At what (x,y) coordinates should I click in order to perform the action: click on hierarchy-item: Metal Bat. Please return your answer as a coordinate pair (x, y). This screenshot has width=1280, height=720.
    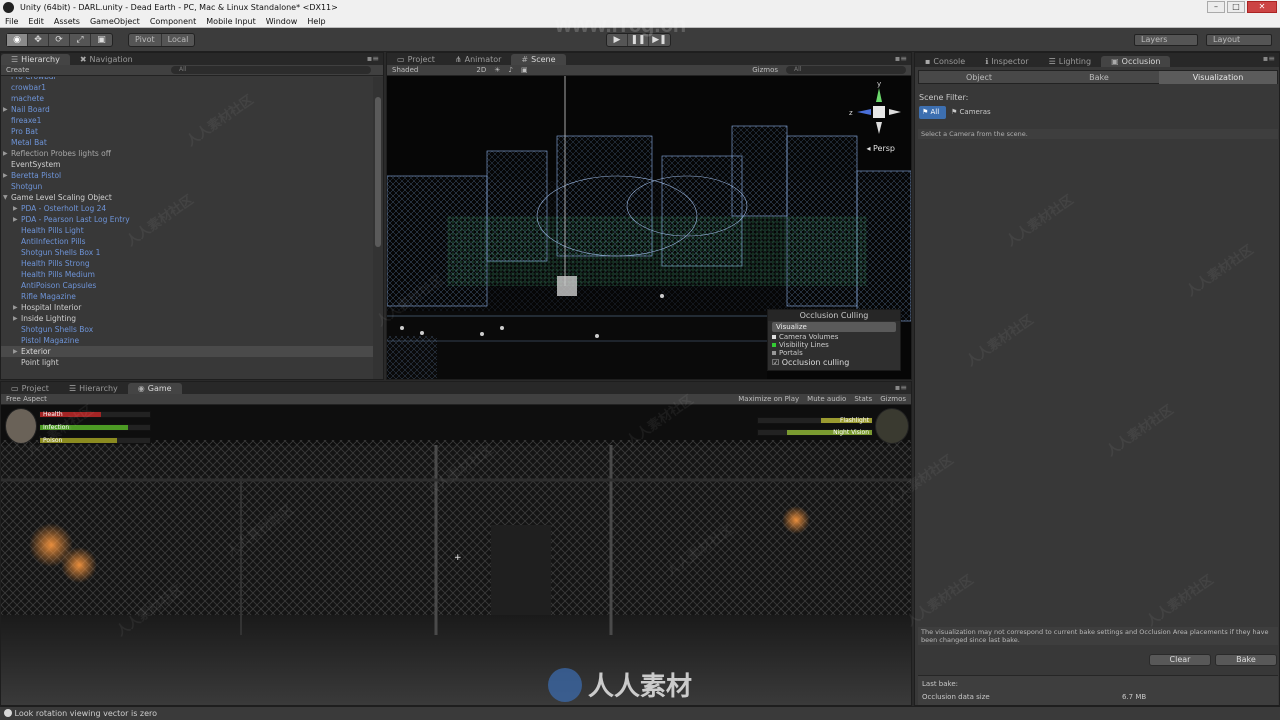
    Looking at the image, I should click on (187, 142).